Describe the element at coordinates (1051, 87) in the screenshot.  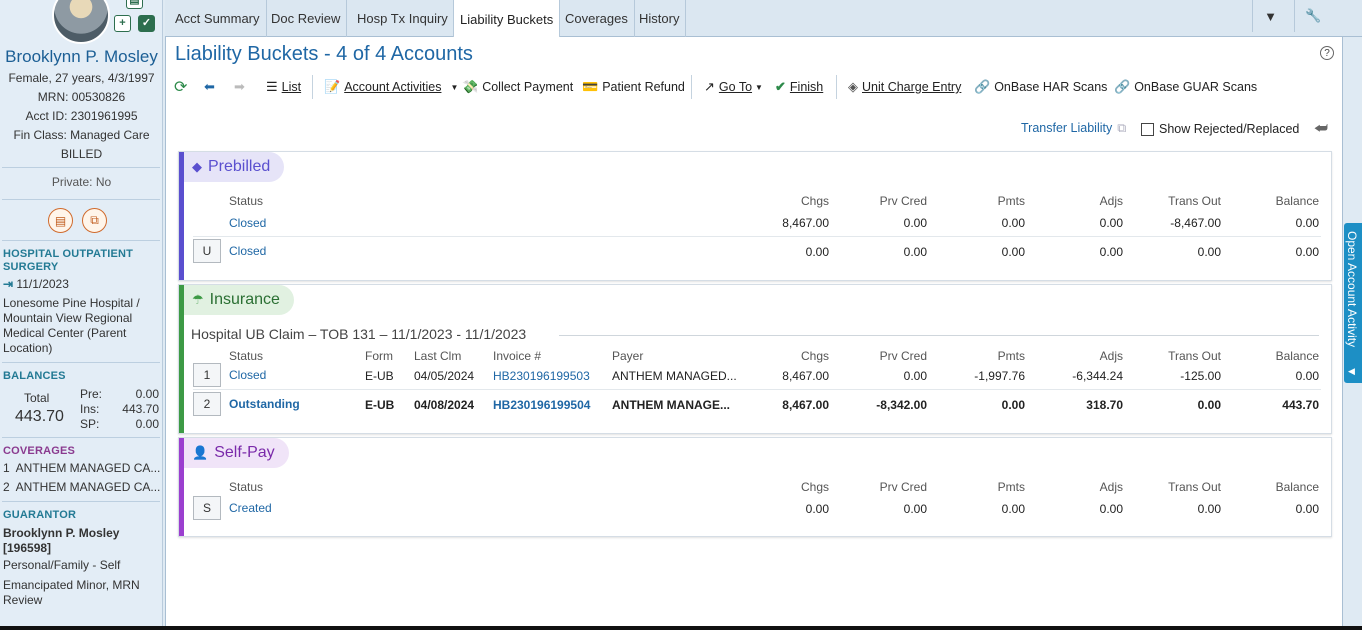
I see `onbase-har-scans-label: OnBase HAR Scans` at that location.